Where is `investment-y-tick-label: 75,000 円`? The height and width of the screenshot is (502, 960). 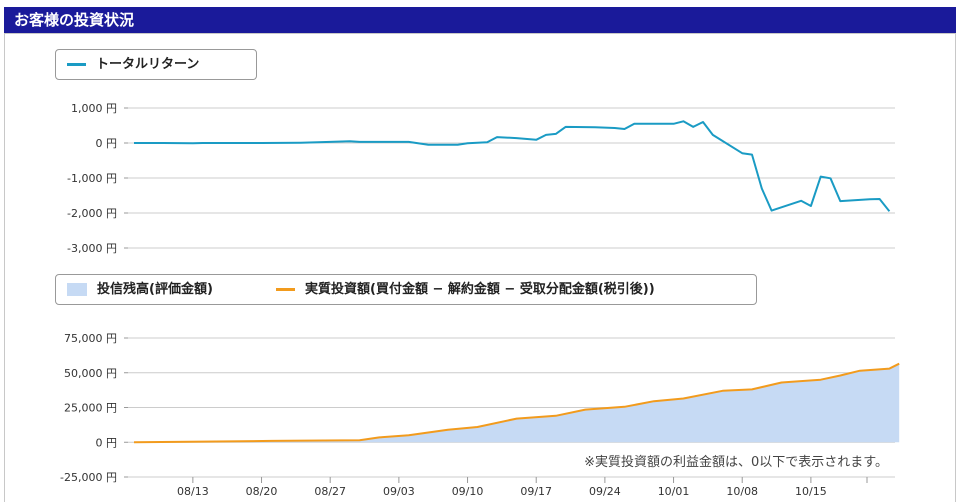 investment-y-tick-label: 75,000 円 is located at coordinates (90, 338).